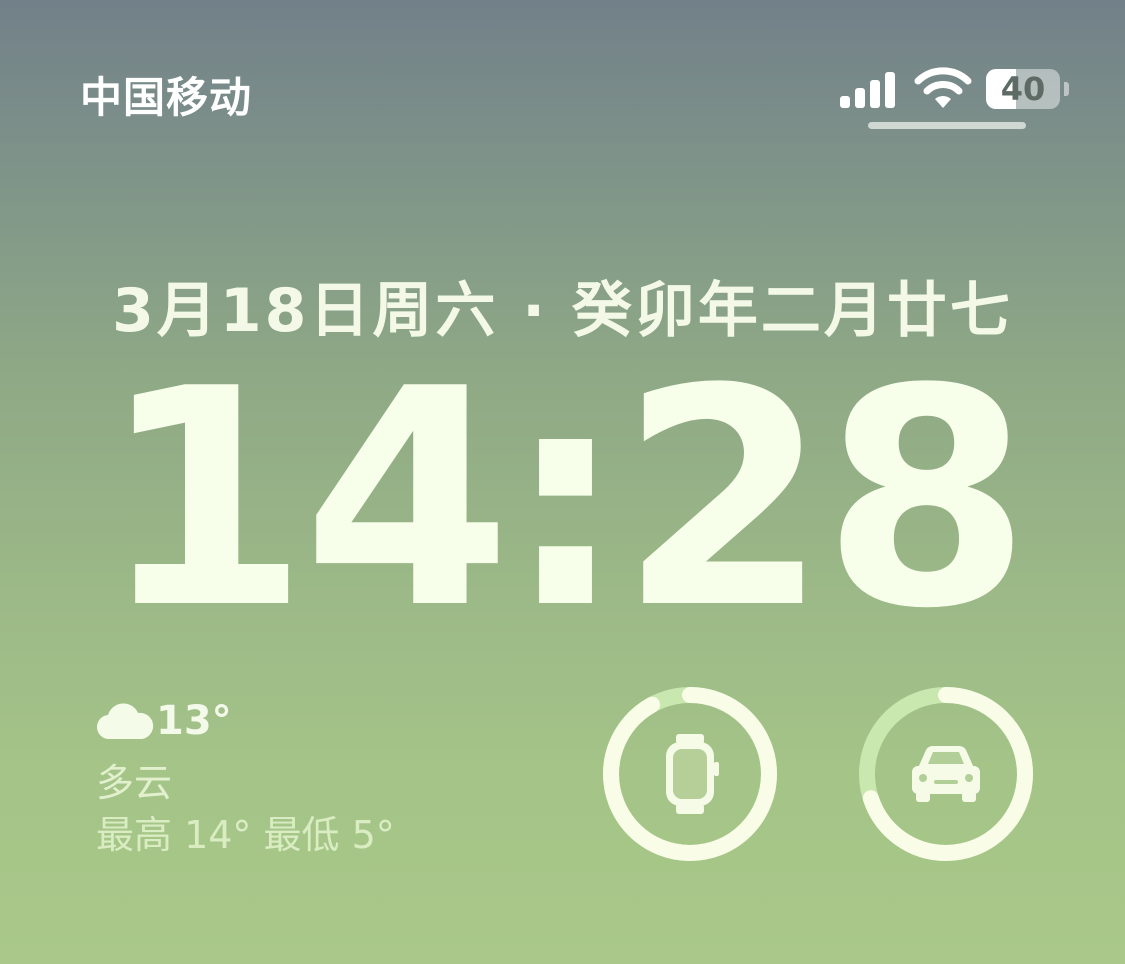 The width and height of the screenshot is (1125, 964). I want to click on current-temperature: 13°, so click(194, 721).